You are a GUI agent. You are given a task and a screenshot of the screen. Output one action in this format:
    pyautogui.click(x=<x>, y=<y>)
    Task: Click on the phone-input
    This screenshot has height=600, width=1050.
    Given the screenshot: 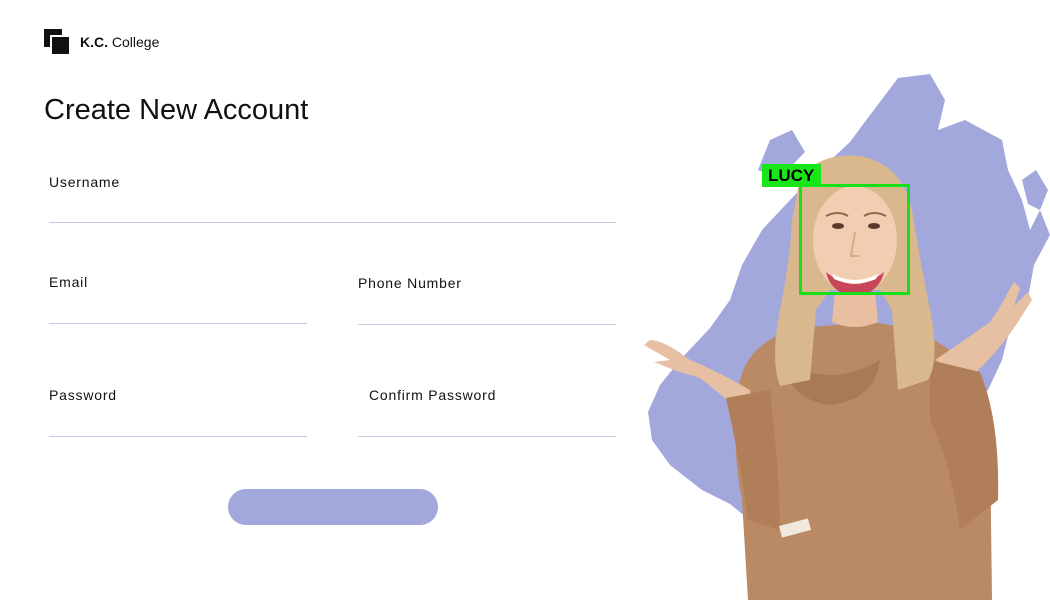 What is the action you would take?
    pyautogui.click(x=487, y=312)
    